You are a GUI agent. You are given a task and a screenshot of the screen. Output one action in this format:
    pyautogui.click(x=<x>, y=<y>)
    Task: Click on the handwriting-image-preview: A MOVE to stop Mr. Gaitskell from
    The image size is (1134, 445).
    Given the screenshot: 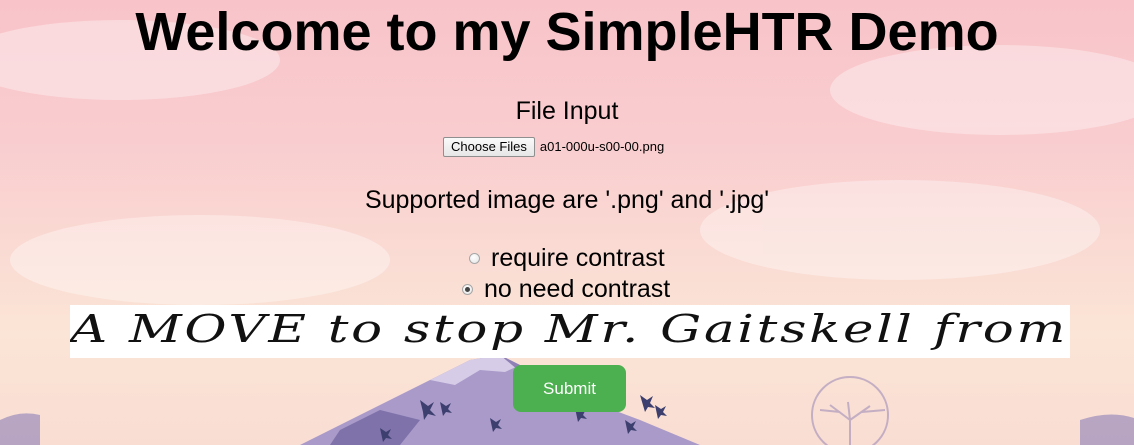 What is the action you would take?
    pyautogui.click(x=570, y=331)
    